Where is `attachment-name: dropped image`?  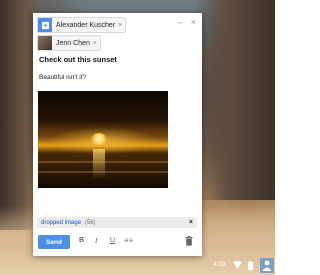
attachment-name: dropped image is located at coordinates (61, 223).